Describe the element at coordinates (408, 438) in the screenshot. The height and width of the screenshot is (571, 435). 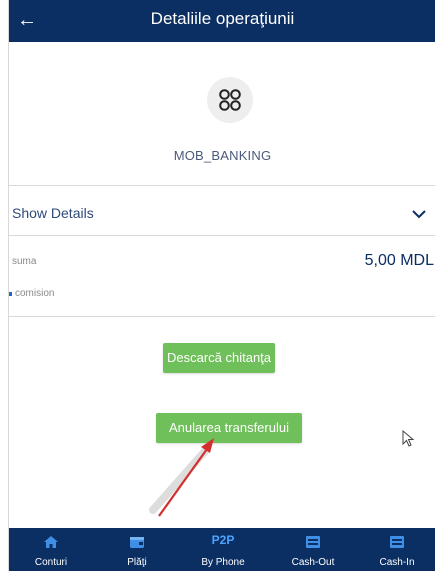
I see `mouse-pointer-icon` at that location.